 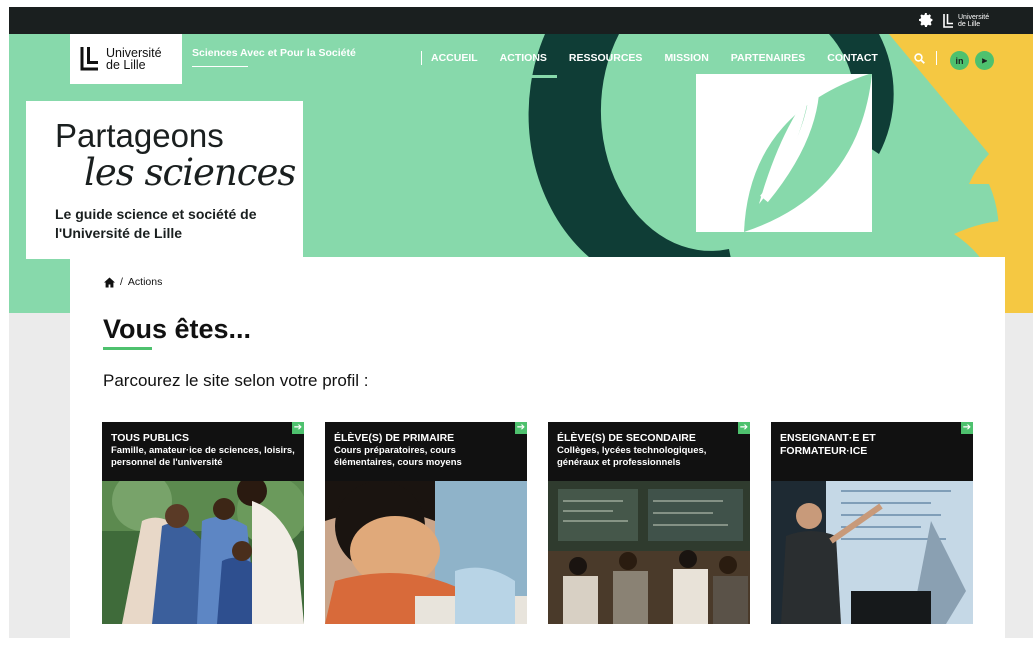 What do you see at coordinates (203, 552) in the screenshot?
I see `family-photo` at bounding box center [203, 552].